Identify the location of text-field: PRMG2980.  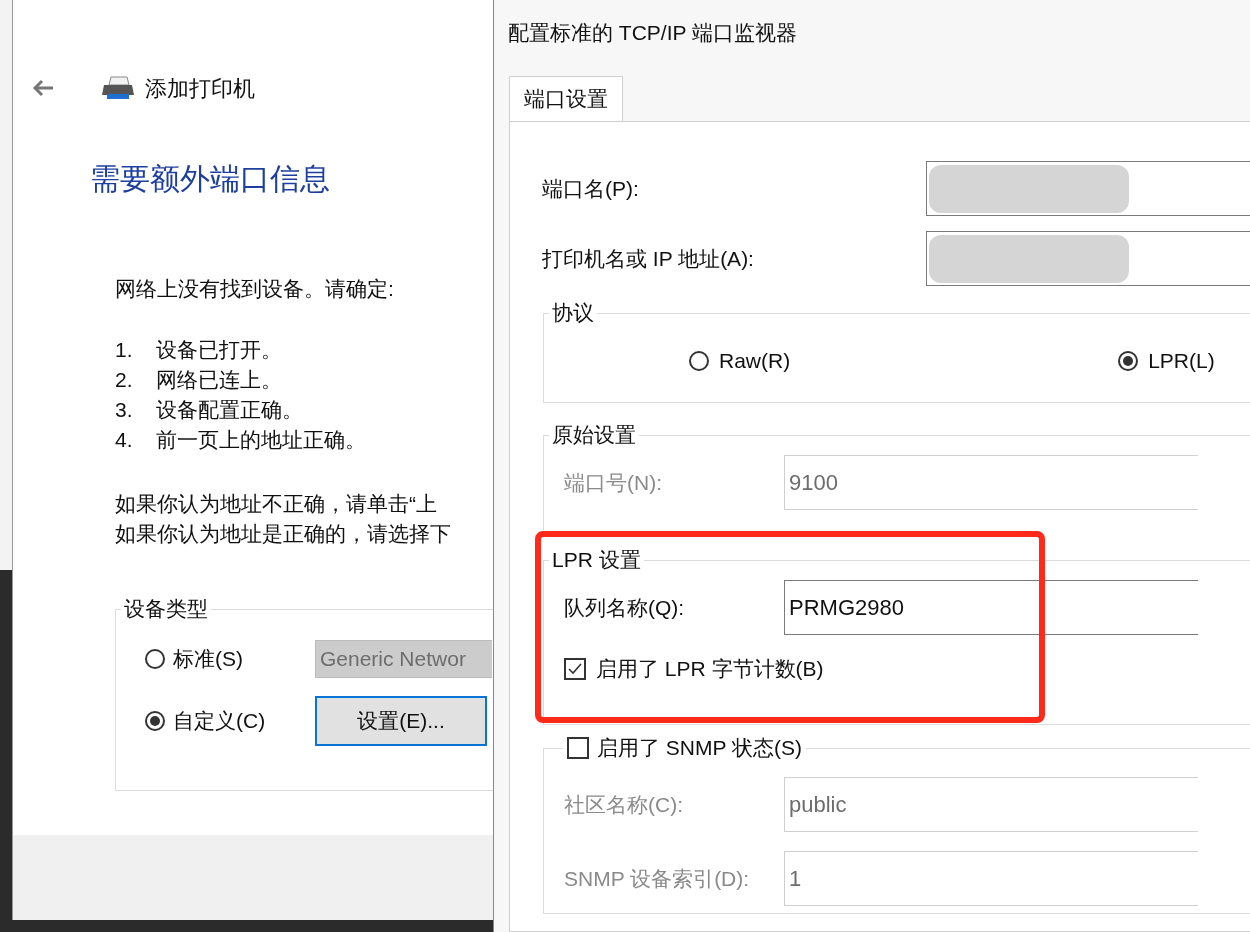
(991, 607).